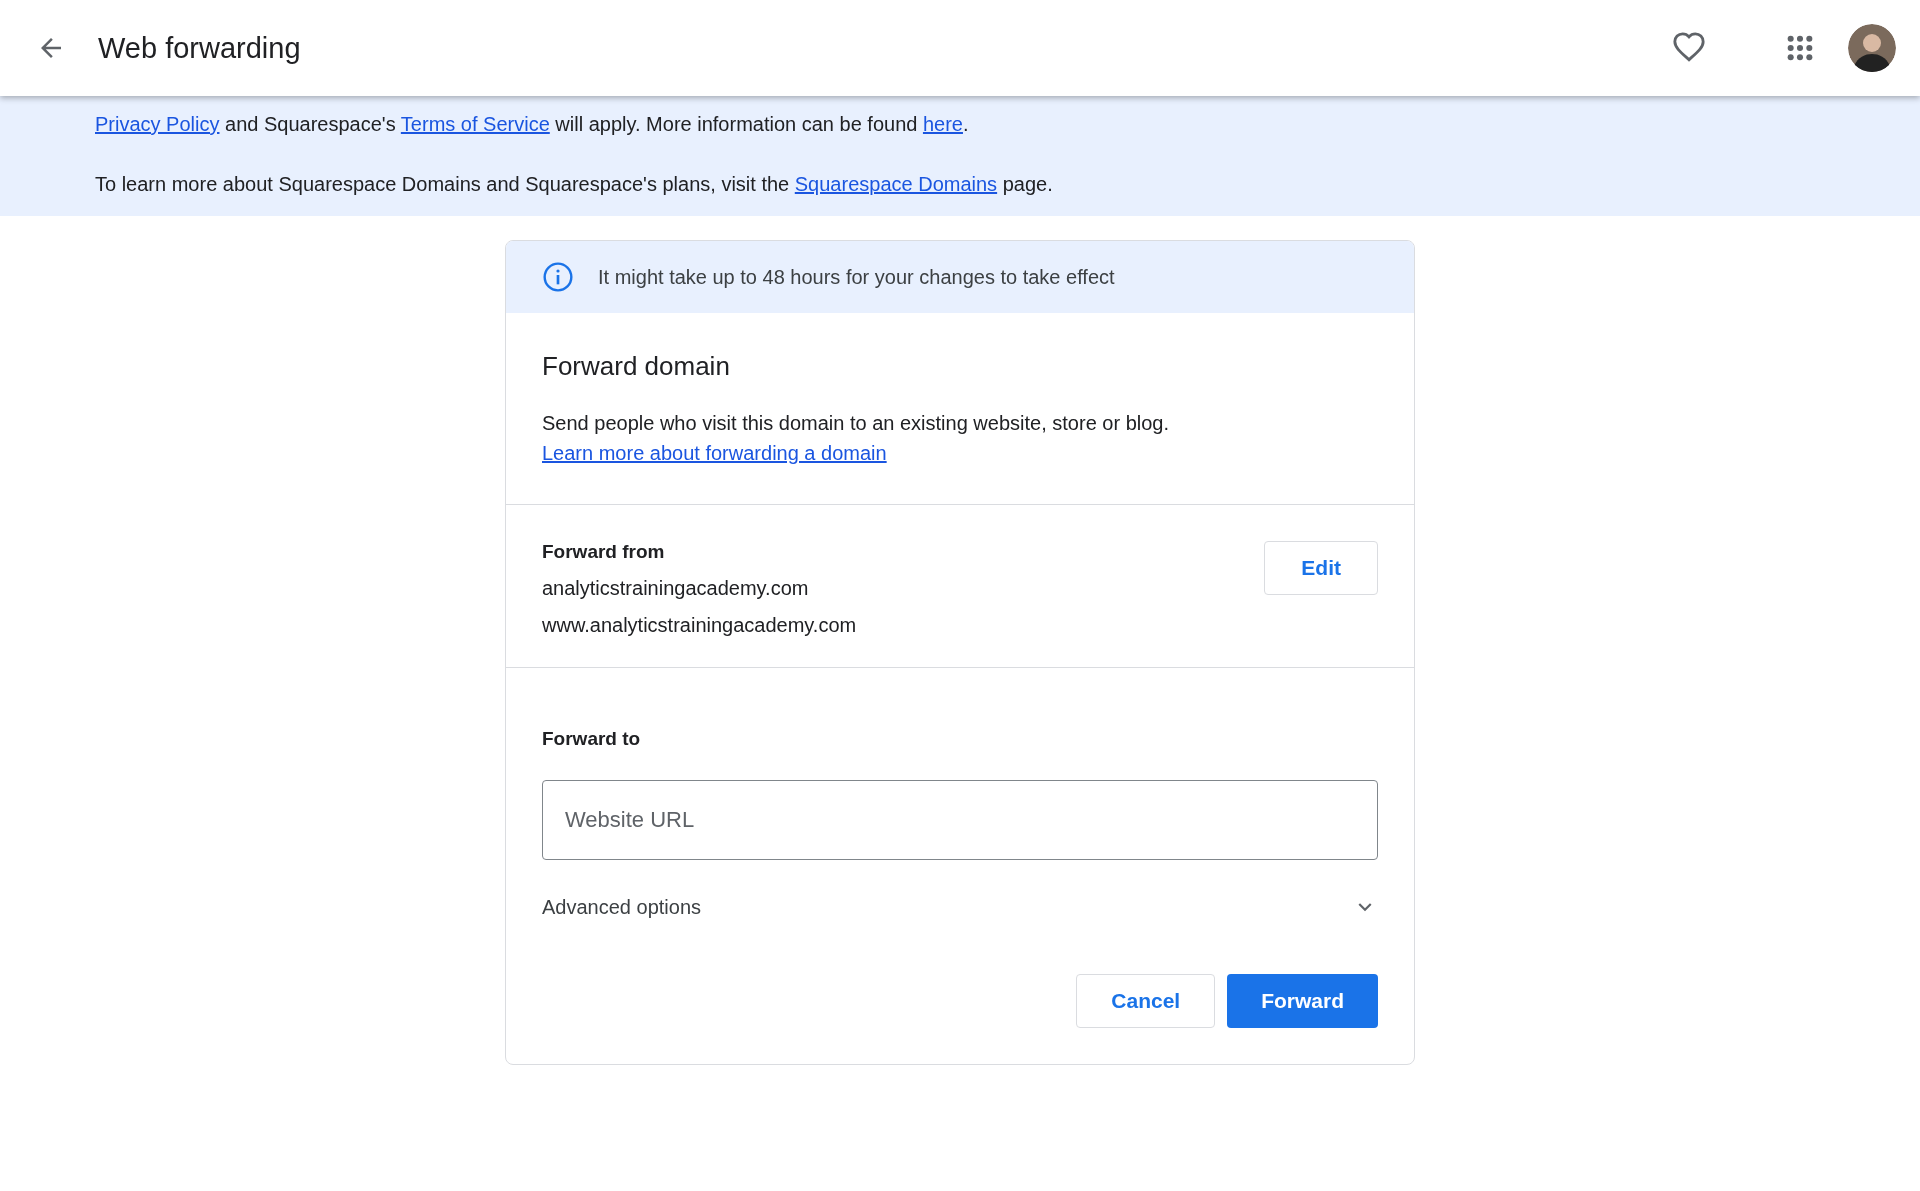 The height and width of the screenshot is (1191, 1920). Describe the element at coordinates (558, 277) in the screenshot. I see `info-icon` at that location.